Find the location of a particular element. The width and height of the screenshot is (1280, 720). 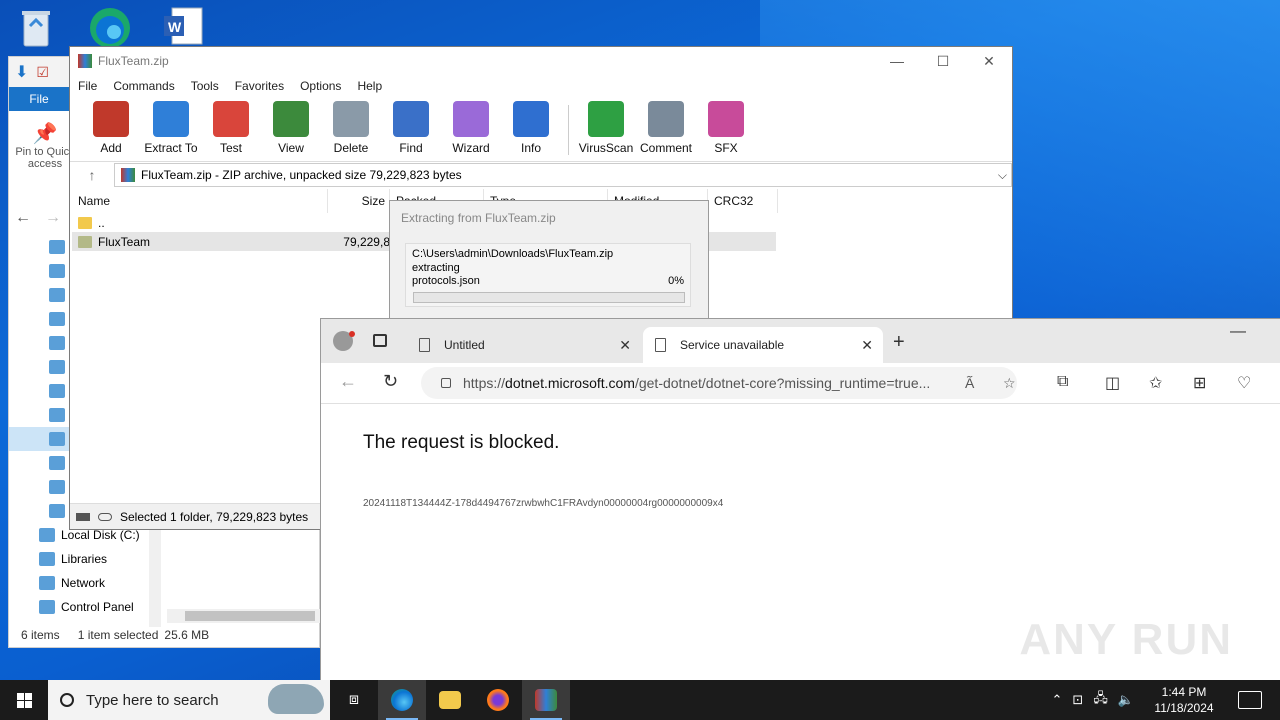

maximize-button: ☐ is located at coordinates (943, 61).